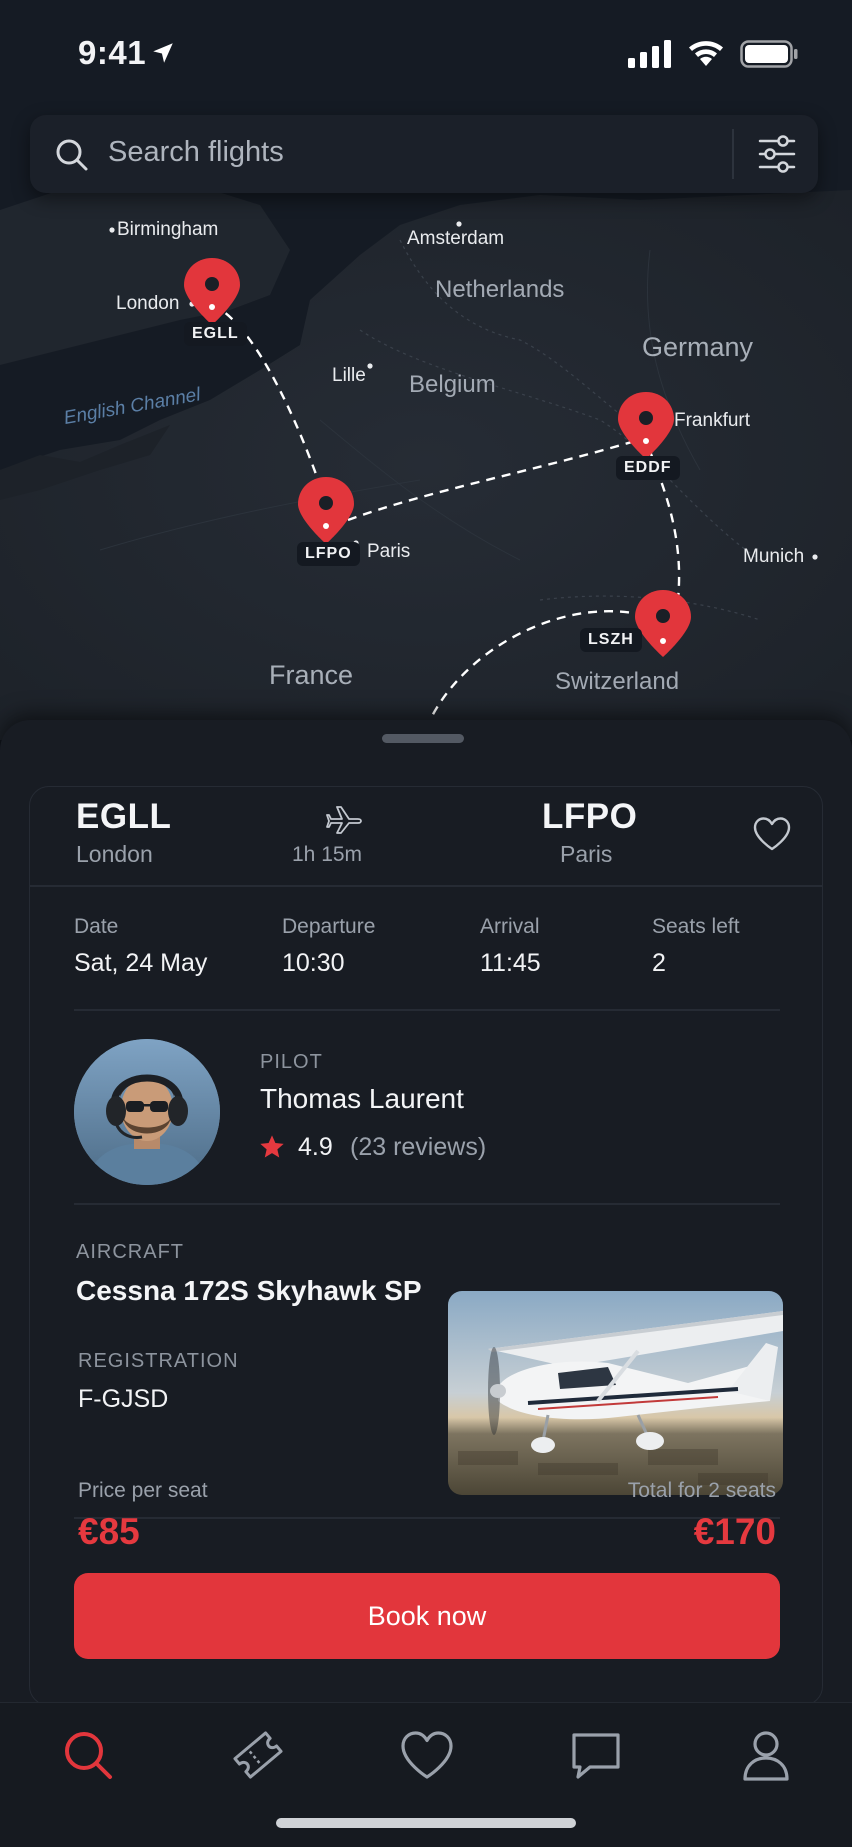 The image size is (852, 1847). Describe the element at coordinates (426, 55) in the screenshot. I see `status-bar: 9:41` at that location.